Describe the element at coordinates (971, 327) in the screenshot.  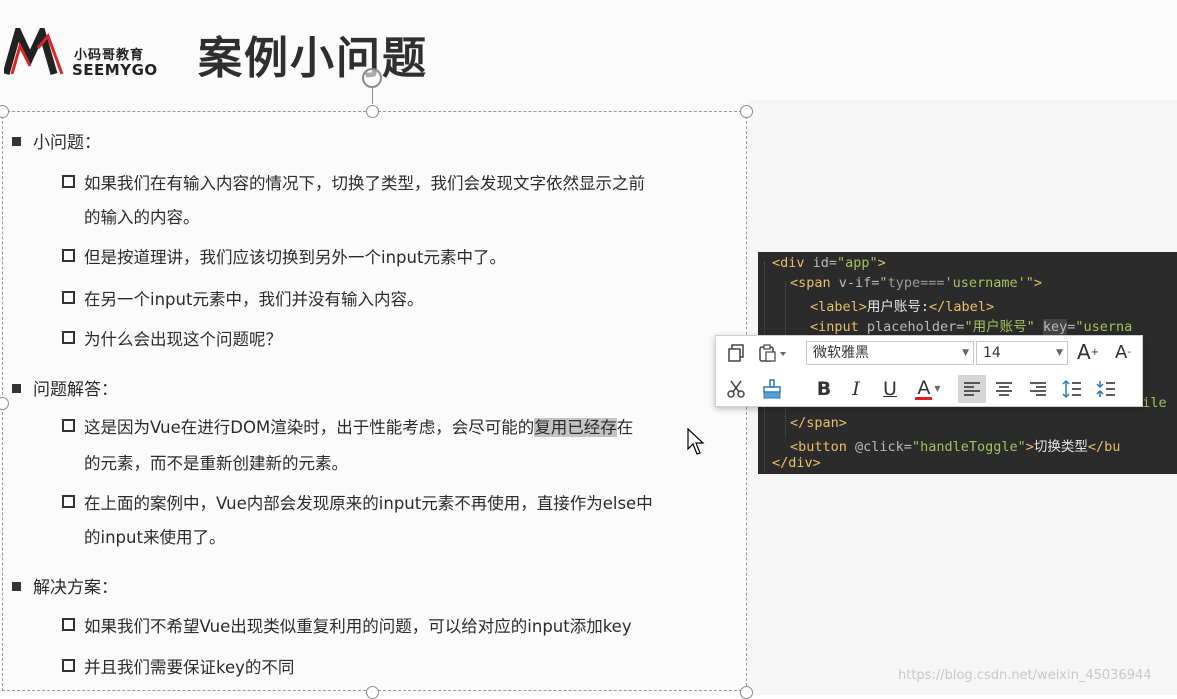
I see `code-line: <input placeholder="用户账号" key="userna` at that location.